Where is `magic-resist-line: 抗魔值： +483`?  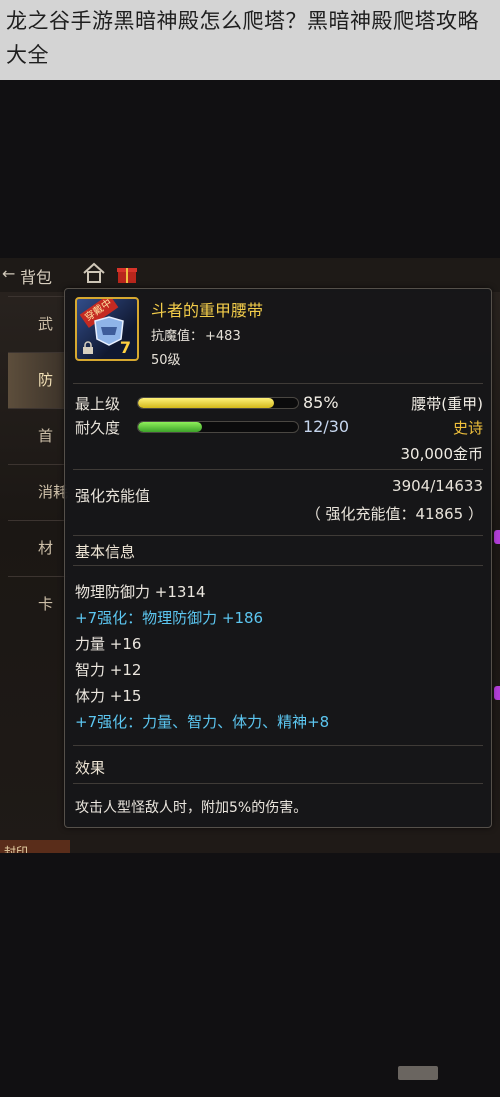
magic-resist-line: 抗魔值： +483 is located at coordinates (196, 334).